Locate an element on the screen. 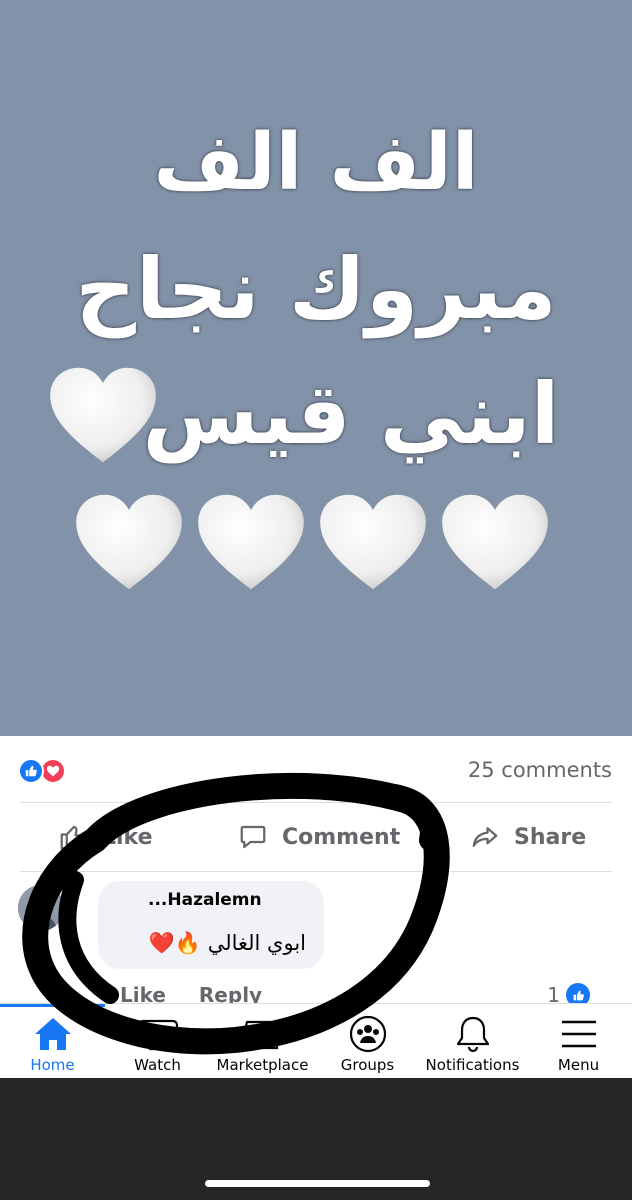 This screenshot has width=632, height=1200. comment-text: ابوي الغالي 🔥❤️ is located at coordinates (227, 943).